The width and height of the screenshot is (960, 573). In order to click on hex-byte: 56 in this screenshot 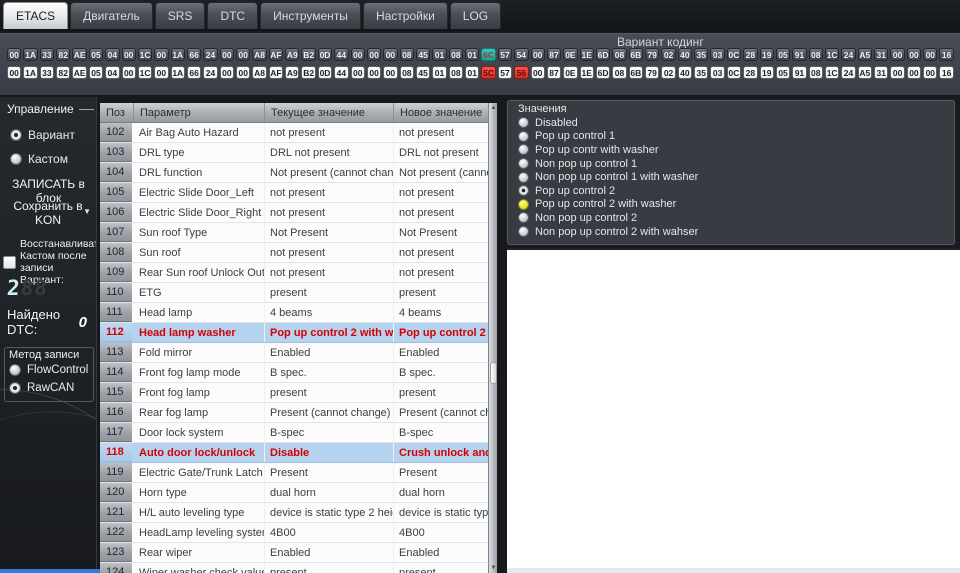, I will do `click(521, 72)`.